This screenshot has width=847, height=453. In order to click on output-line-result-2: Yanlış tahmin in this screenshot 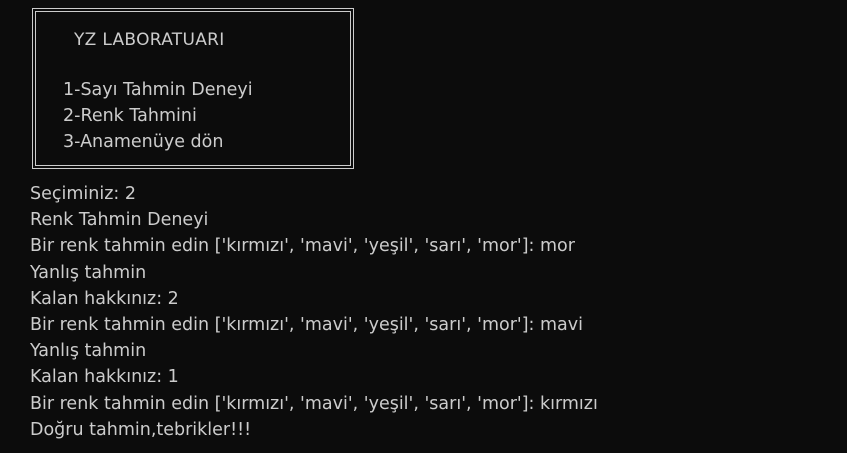, I will do `click(88, 351)`.